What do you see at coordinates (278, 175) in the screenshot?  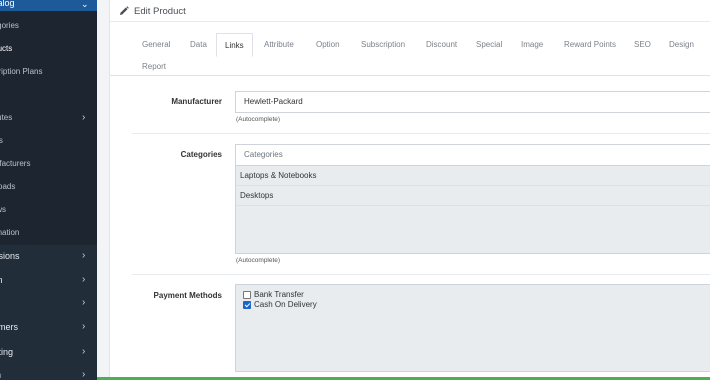 I see `category-label: Laptops & Notebooks` at bounding box center [278, 175].